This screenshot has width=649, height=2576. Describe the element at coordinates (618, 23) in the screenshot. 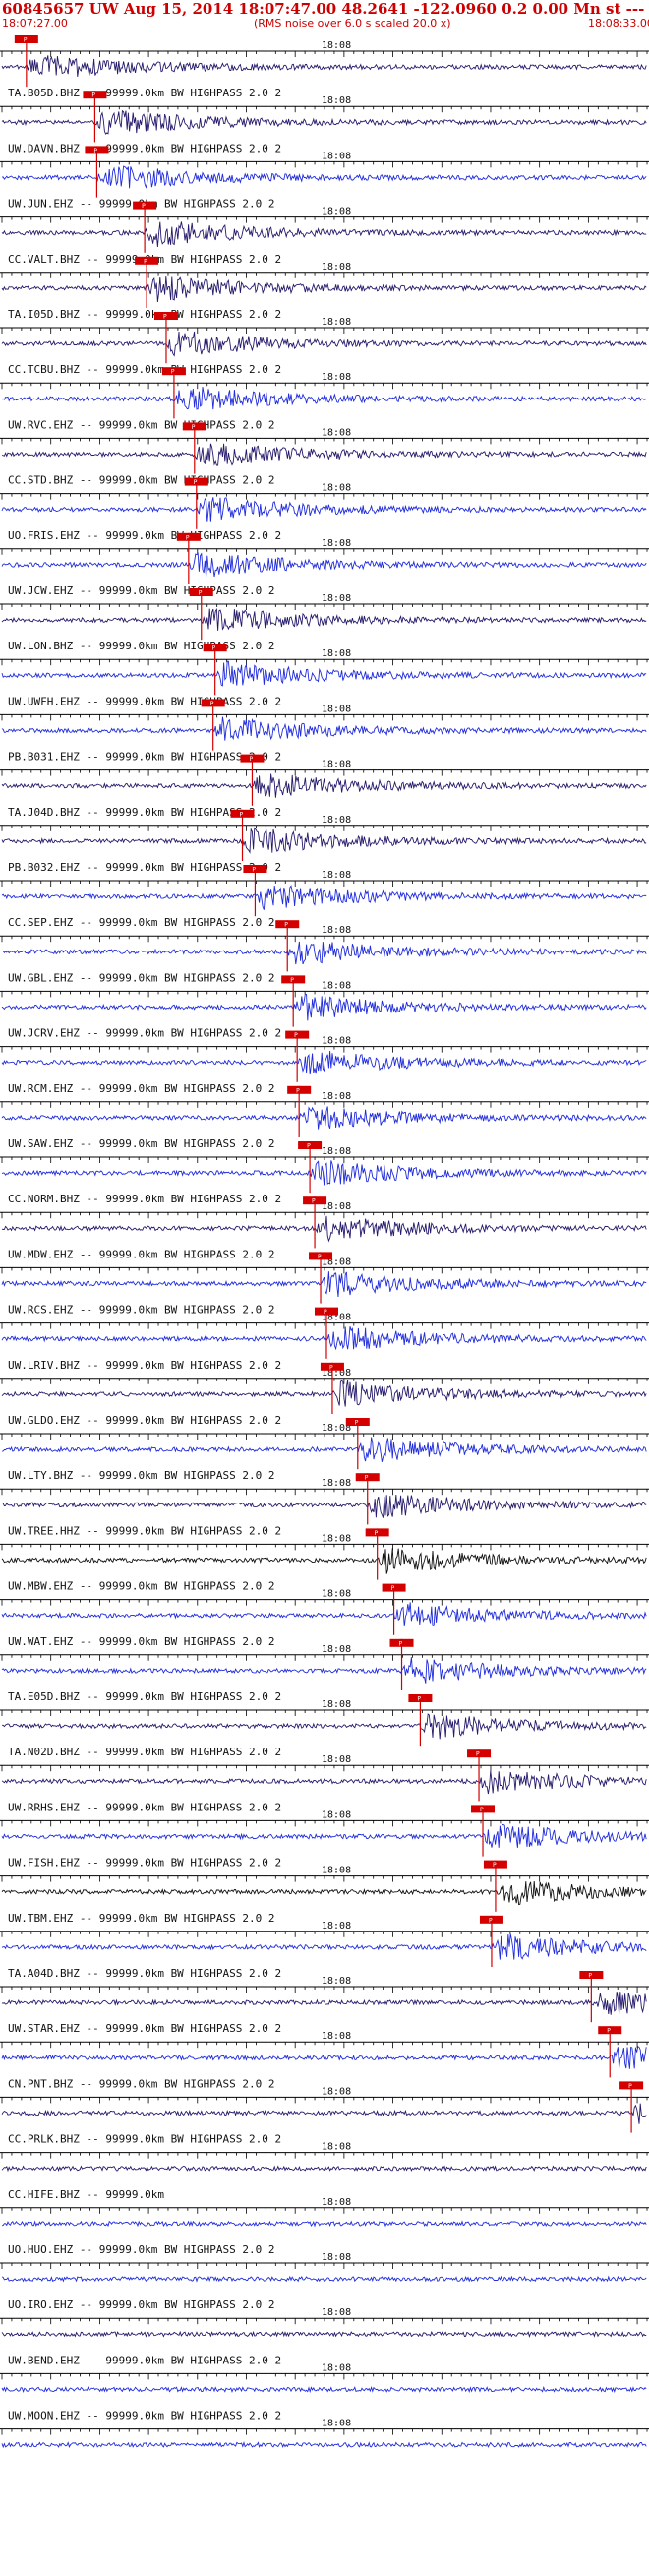

I see `end-time-label: 18:08:33.00` at that location.